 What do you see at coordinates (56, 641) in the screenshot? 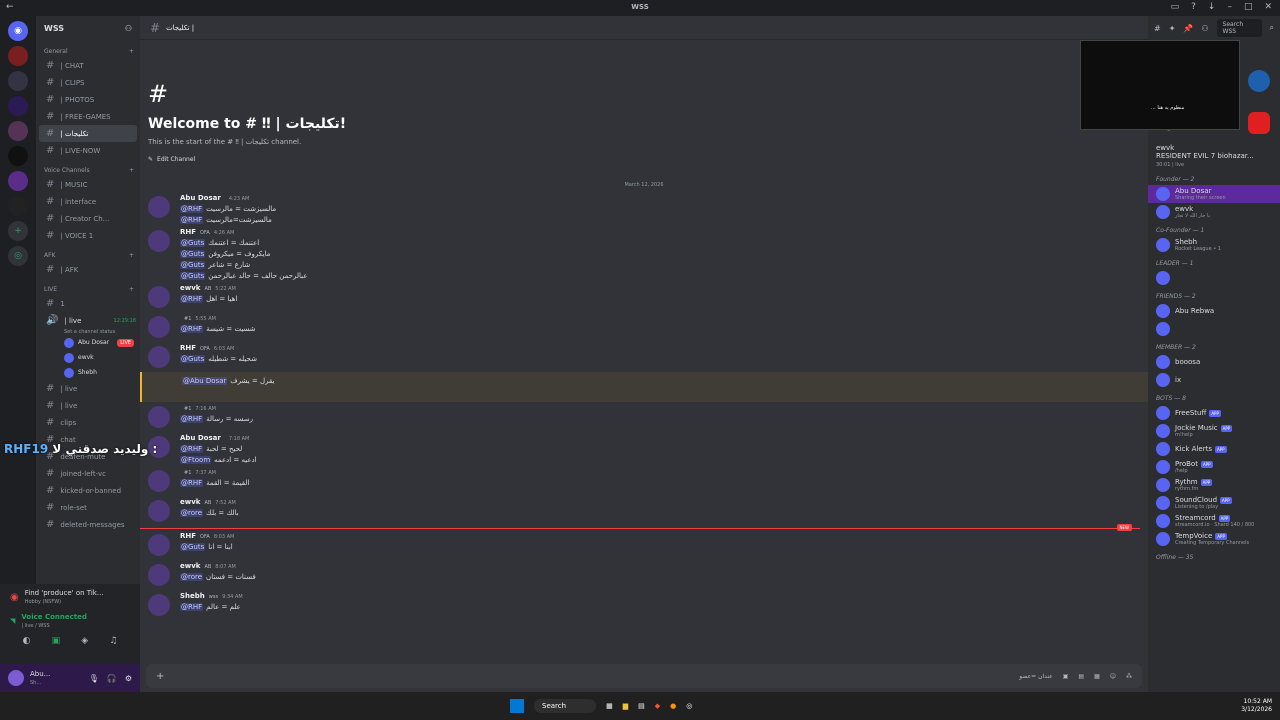
I see `screen-share-icon: ▣` at bounding box center [56, 641].